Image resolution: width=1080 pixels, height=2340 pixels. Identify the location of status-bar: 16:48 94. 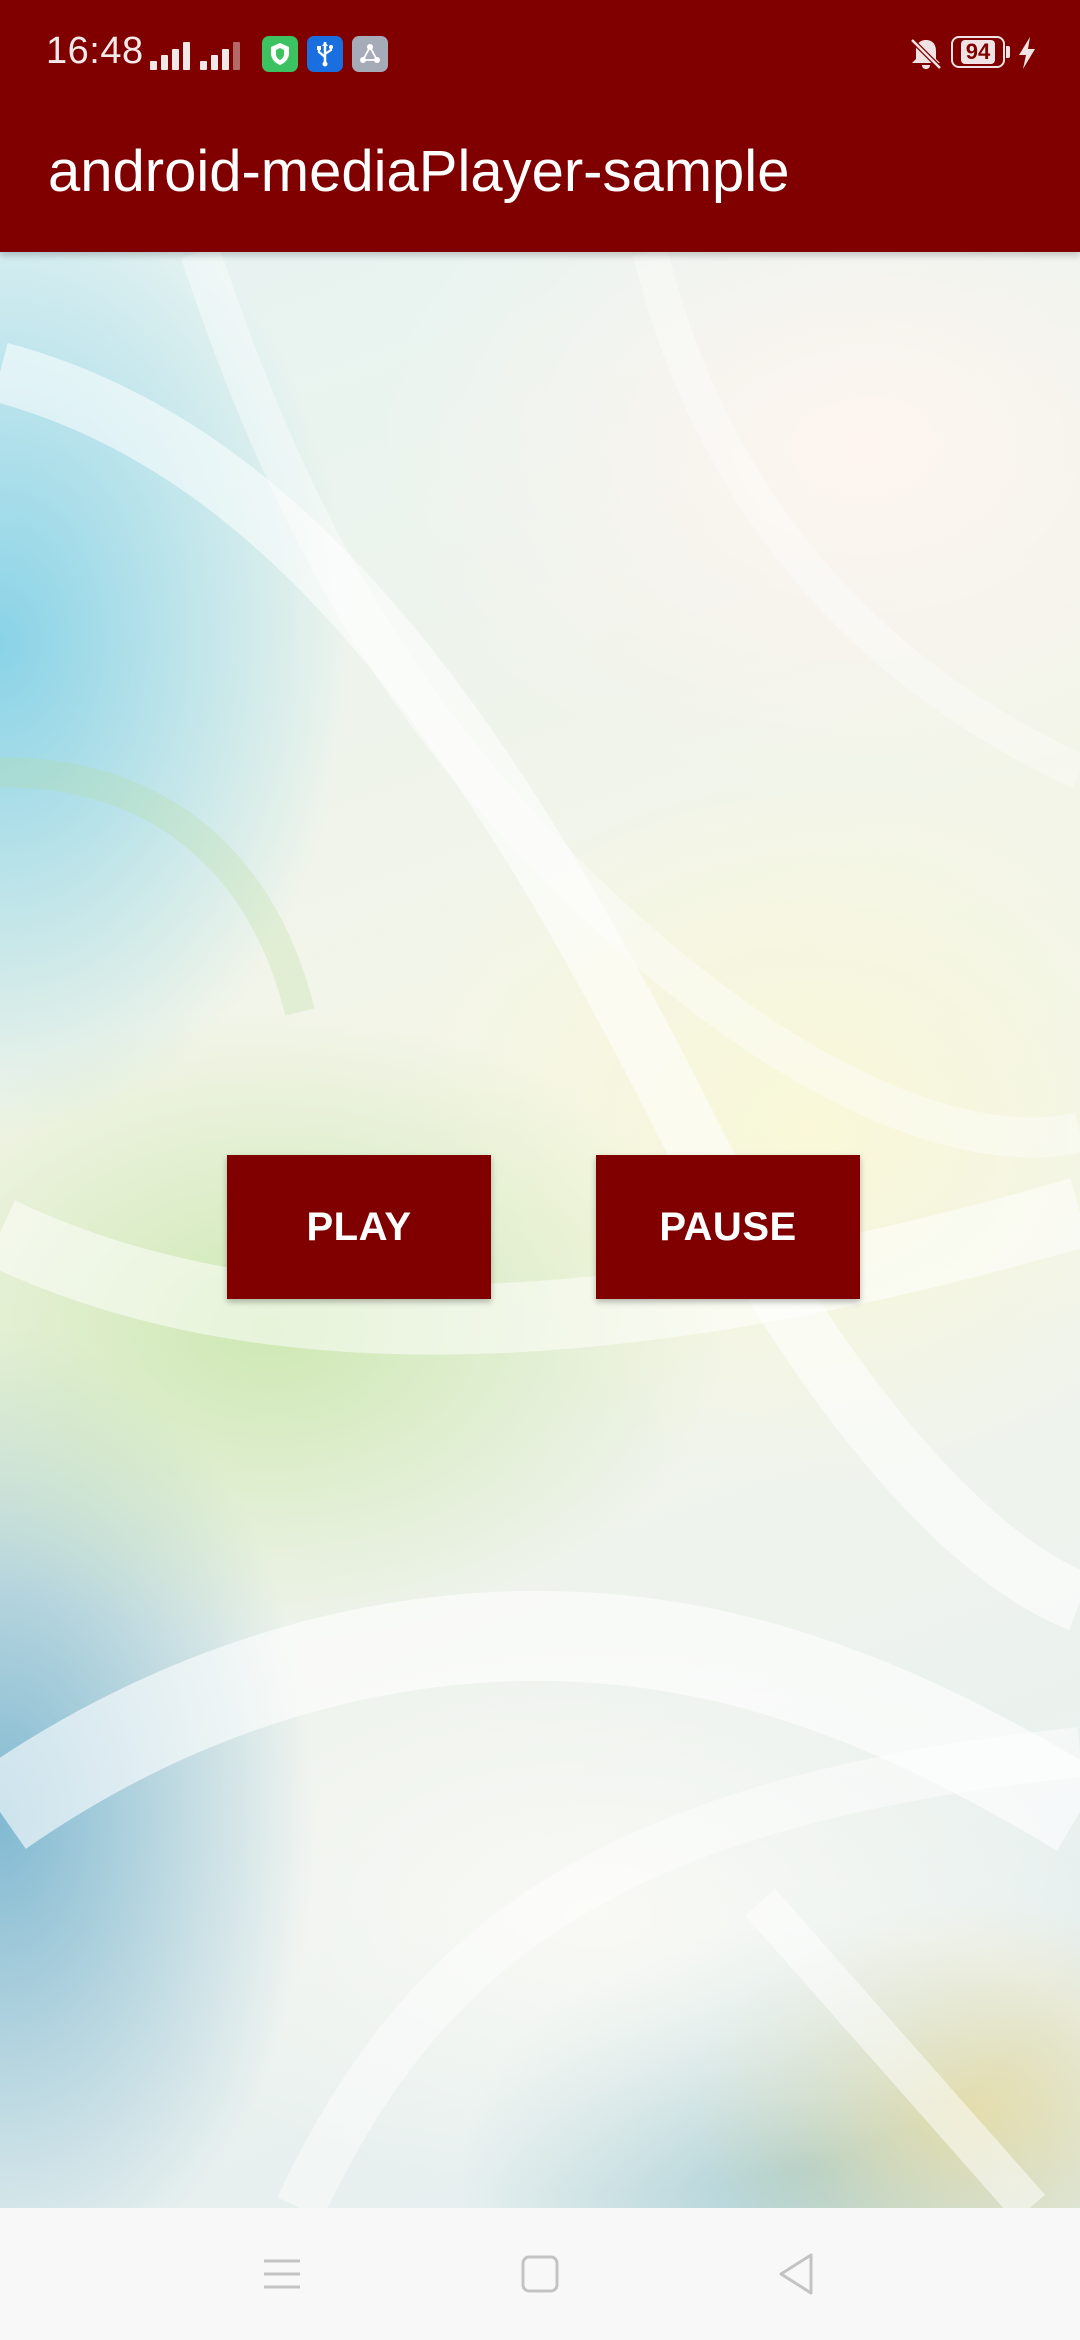
(540, 55).